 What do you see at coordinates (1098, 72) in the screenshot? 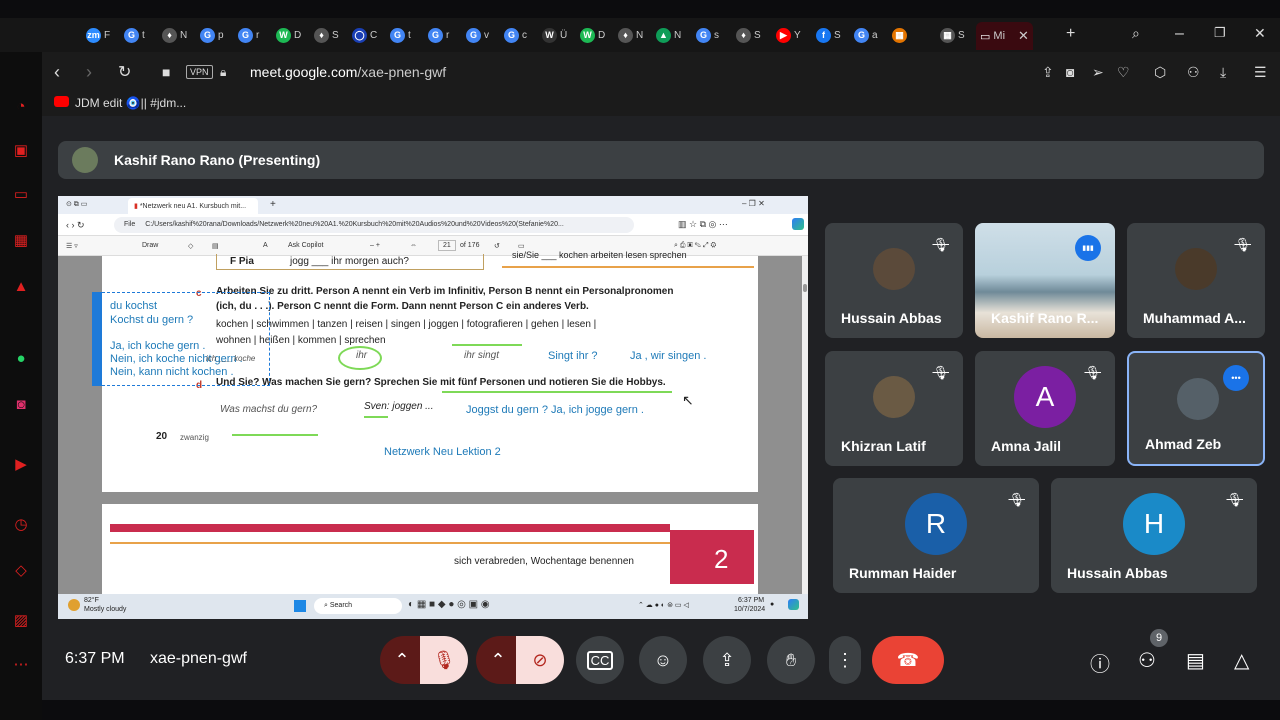
I see `send-icon: ➢` at bounding box center [1098, 72].